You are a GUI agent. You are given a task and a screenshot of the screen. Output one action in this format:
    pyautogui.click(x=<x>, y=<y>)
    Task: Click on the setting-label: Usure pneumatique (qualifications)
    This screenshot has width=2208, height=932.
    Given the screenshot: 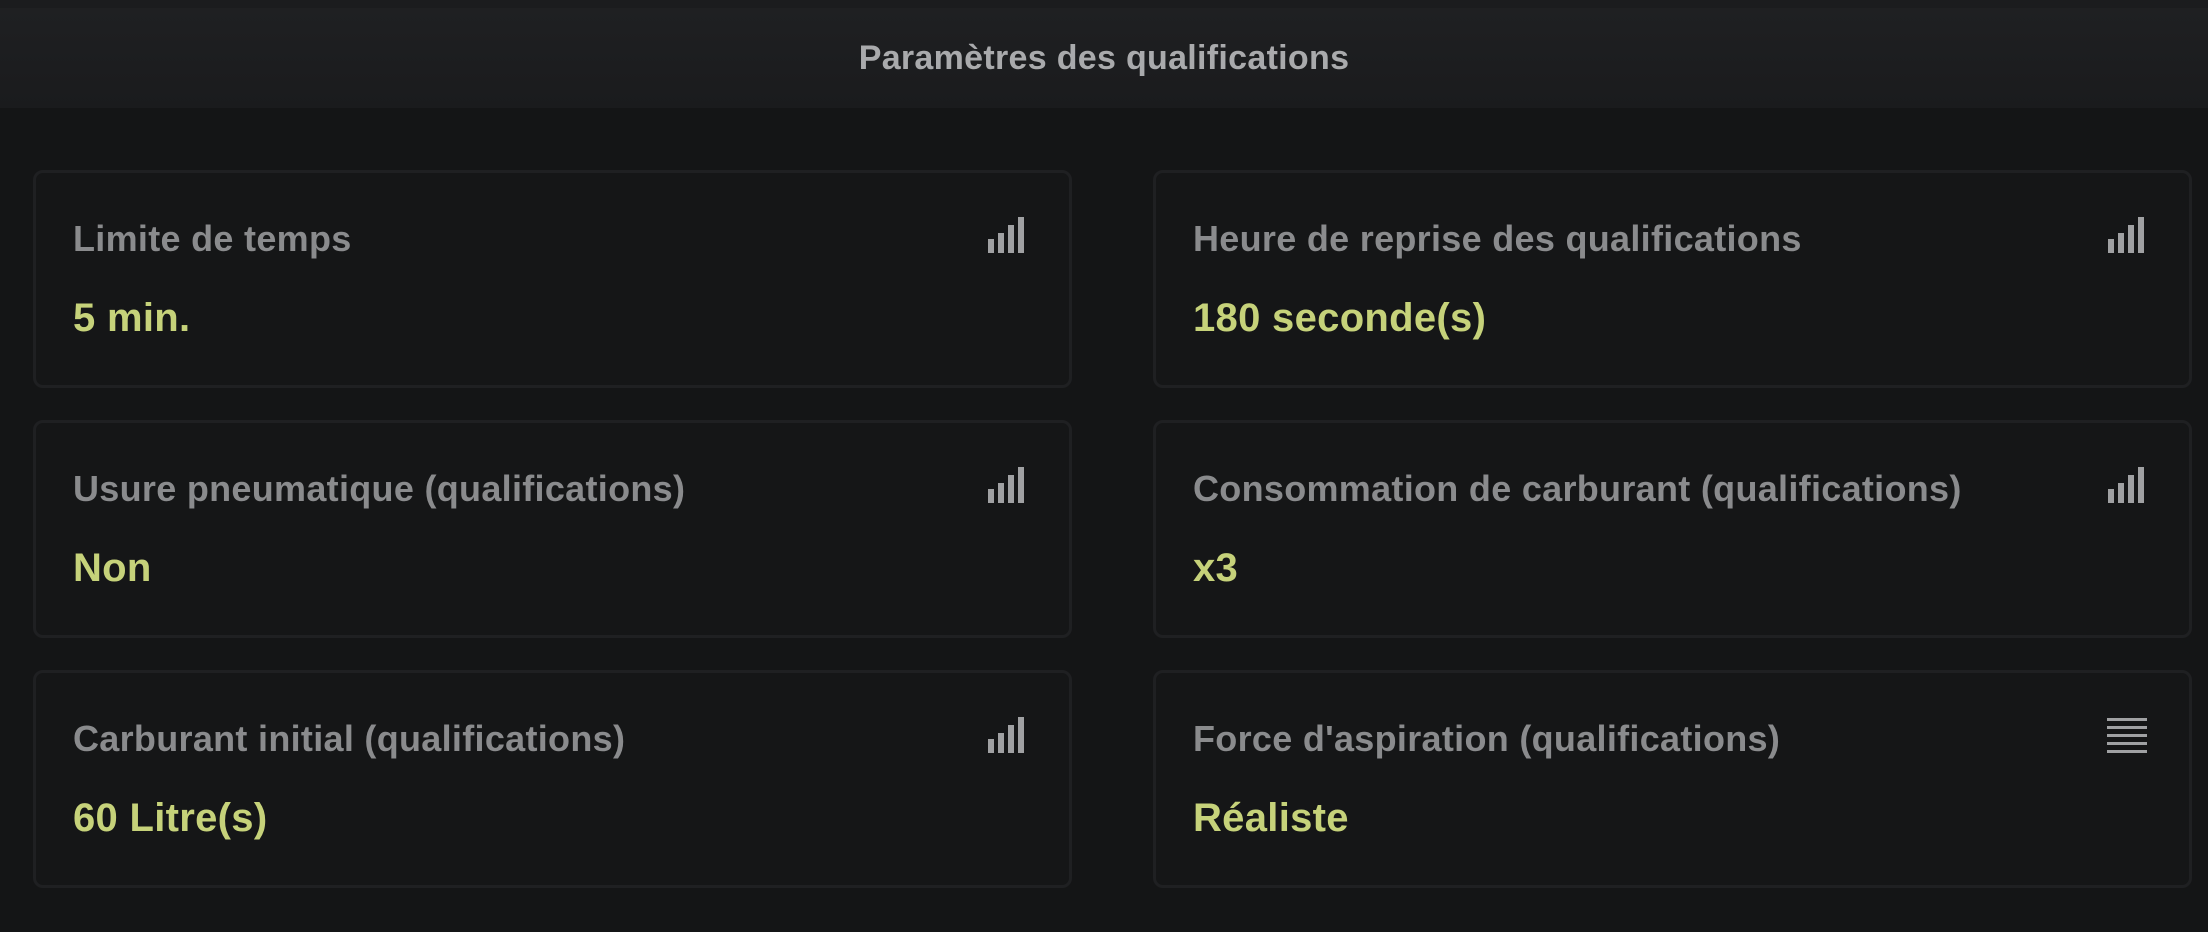 What is the action you would take?
    pyautogui.click(x=379, y=488)
    